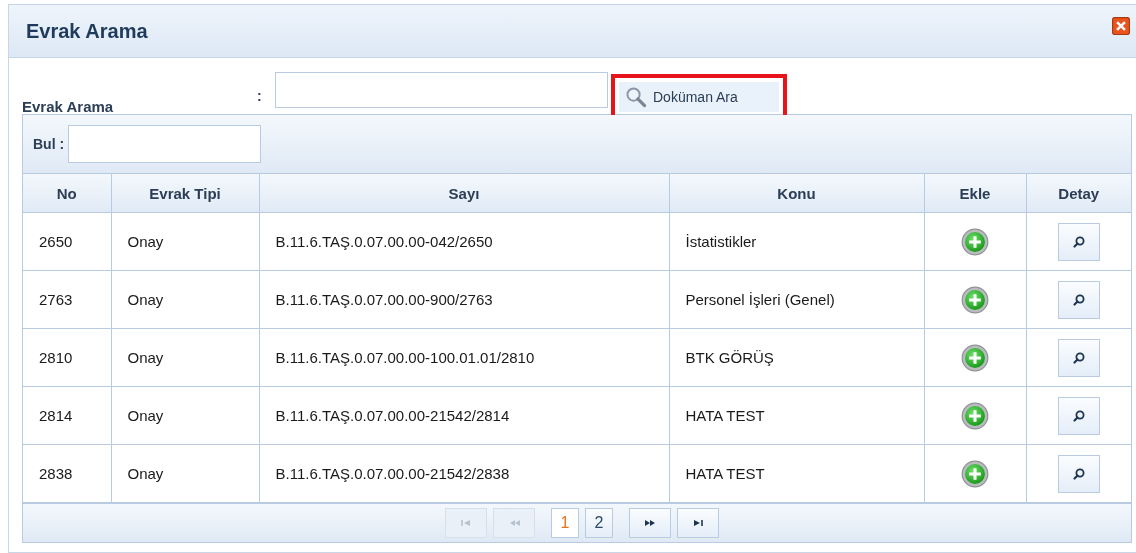  I want to click on column-header: Konu, so click(796, 193).